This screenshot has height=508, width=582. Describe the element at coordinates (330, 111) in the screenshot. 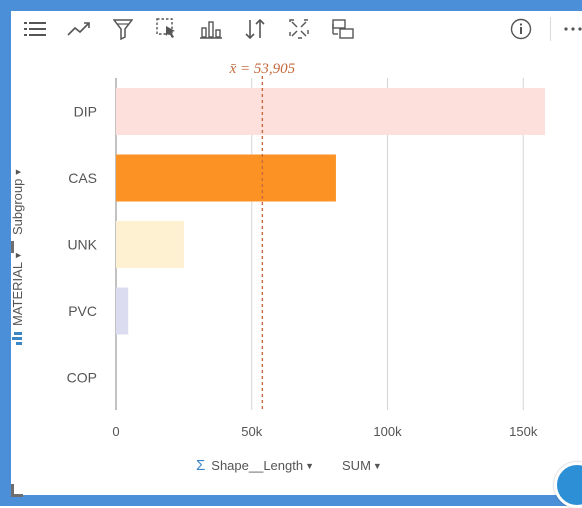

I see `bar-dip` at that location.